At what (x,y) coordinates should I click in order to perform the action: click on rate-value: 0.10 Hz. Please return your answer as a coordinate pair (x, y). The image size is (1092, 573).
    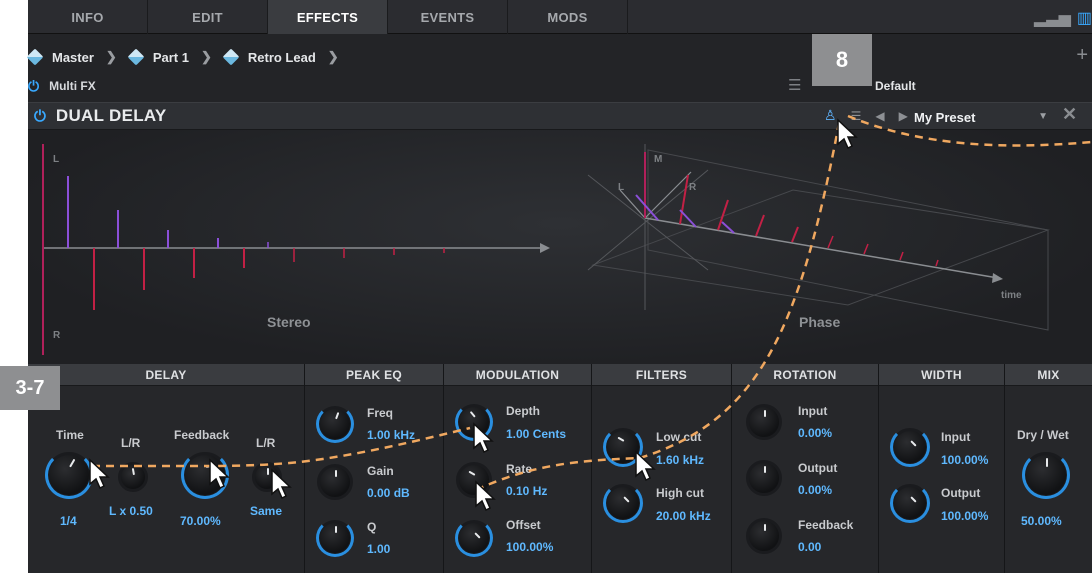
    Looking at the image, I should click on (527, 491).